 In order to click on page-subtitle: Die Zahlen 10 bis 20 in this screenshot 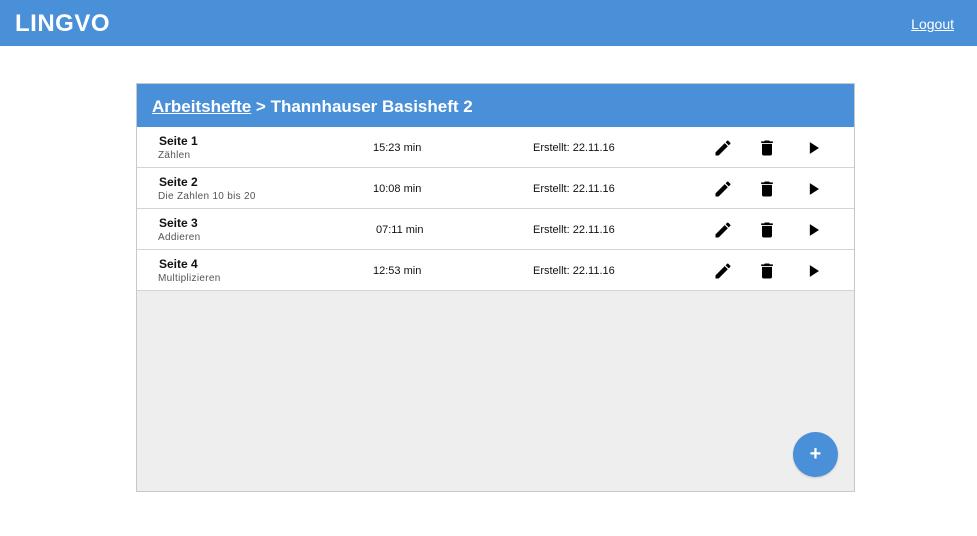, I will do `click(207, 196)`.